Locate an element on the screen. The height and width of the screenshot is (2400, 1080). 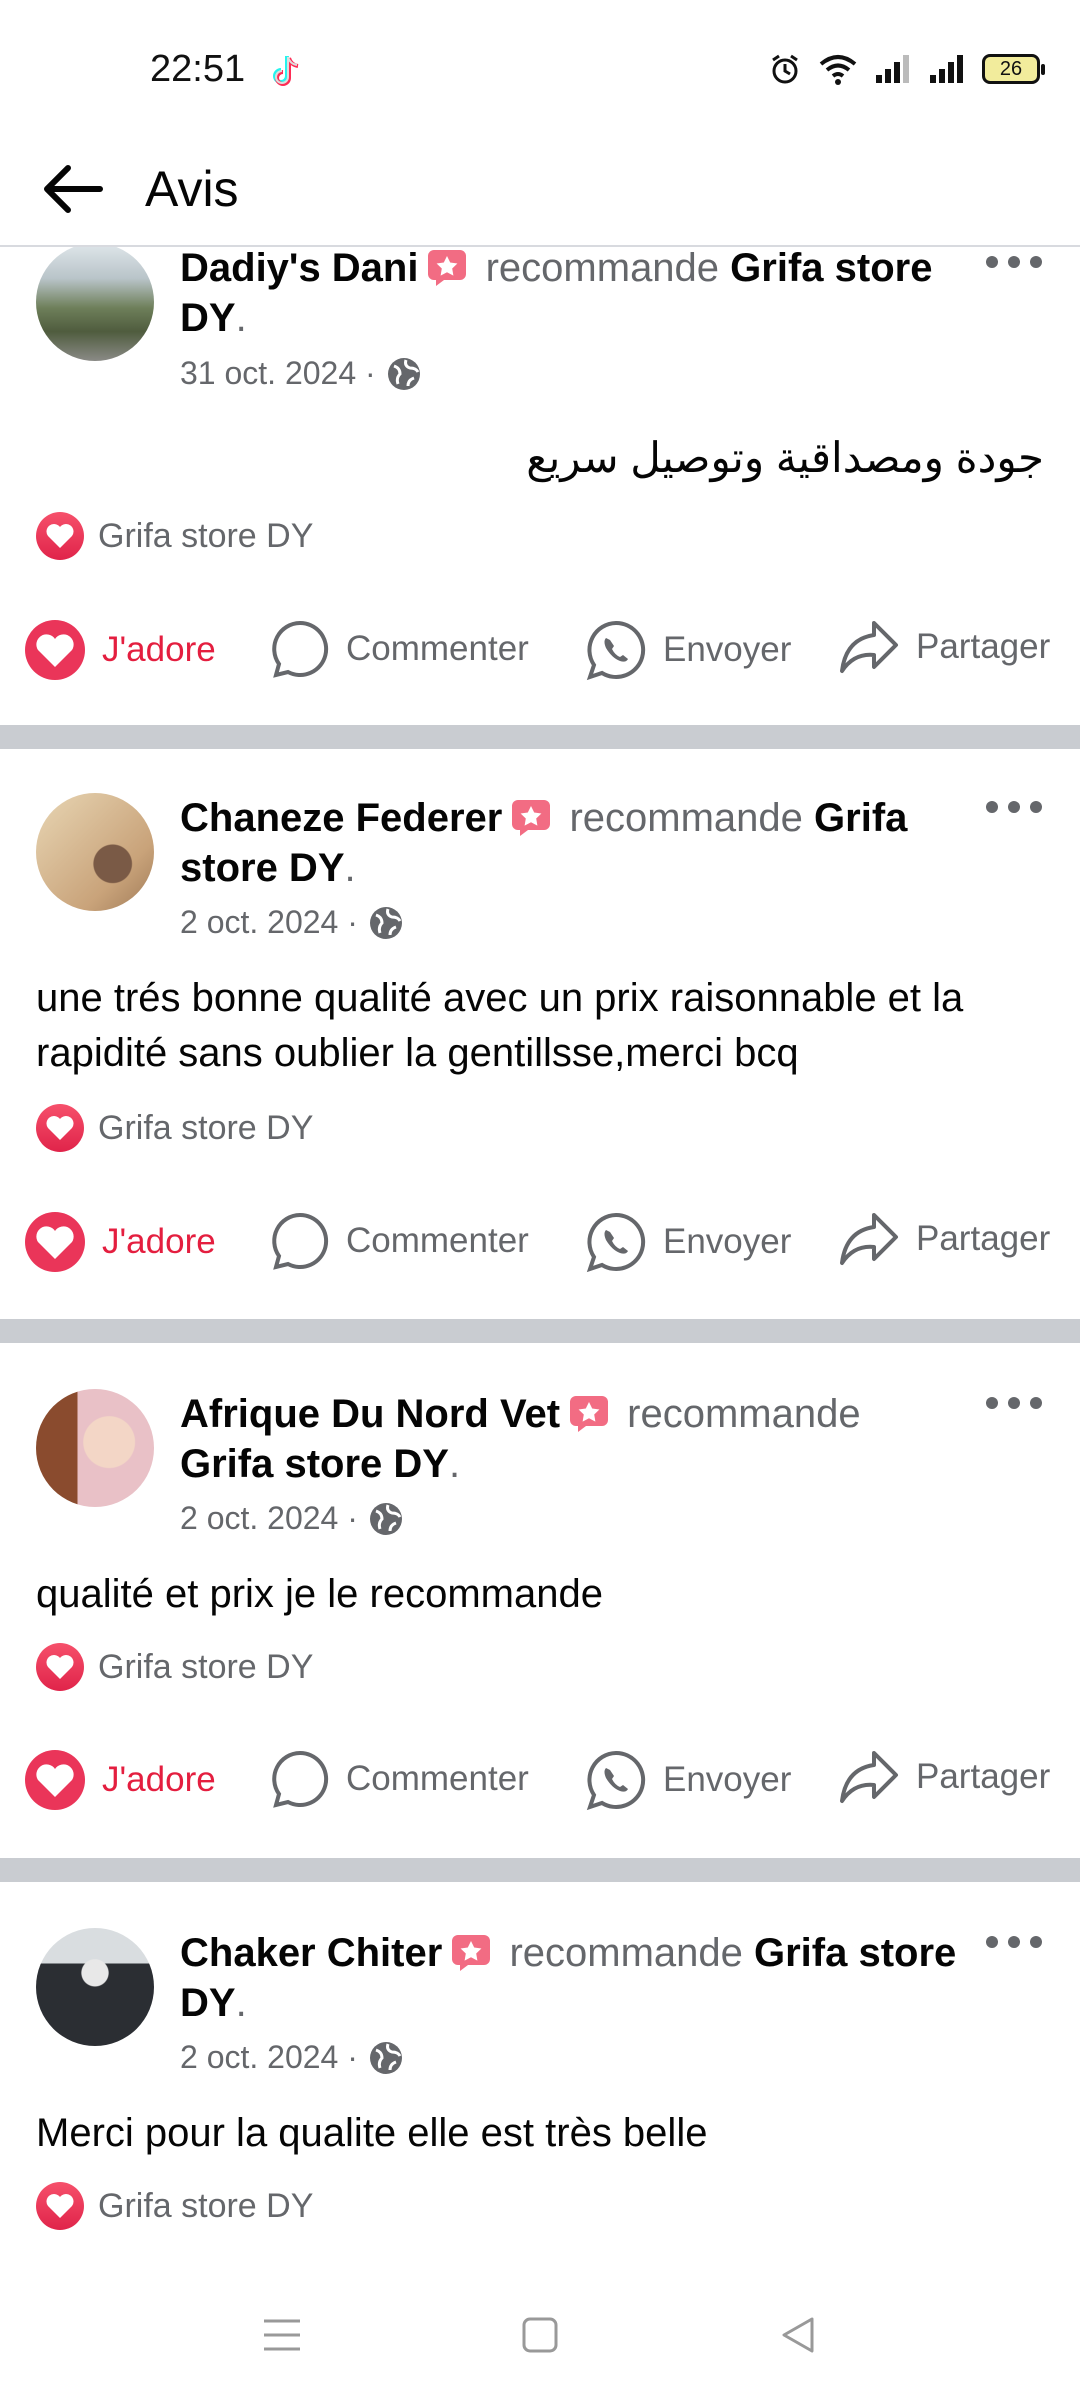
system-nav-bar is located at coordinates (540, 2338).